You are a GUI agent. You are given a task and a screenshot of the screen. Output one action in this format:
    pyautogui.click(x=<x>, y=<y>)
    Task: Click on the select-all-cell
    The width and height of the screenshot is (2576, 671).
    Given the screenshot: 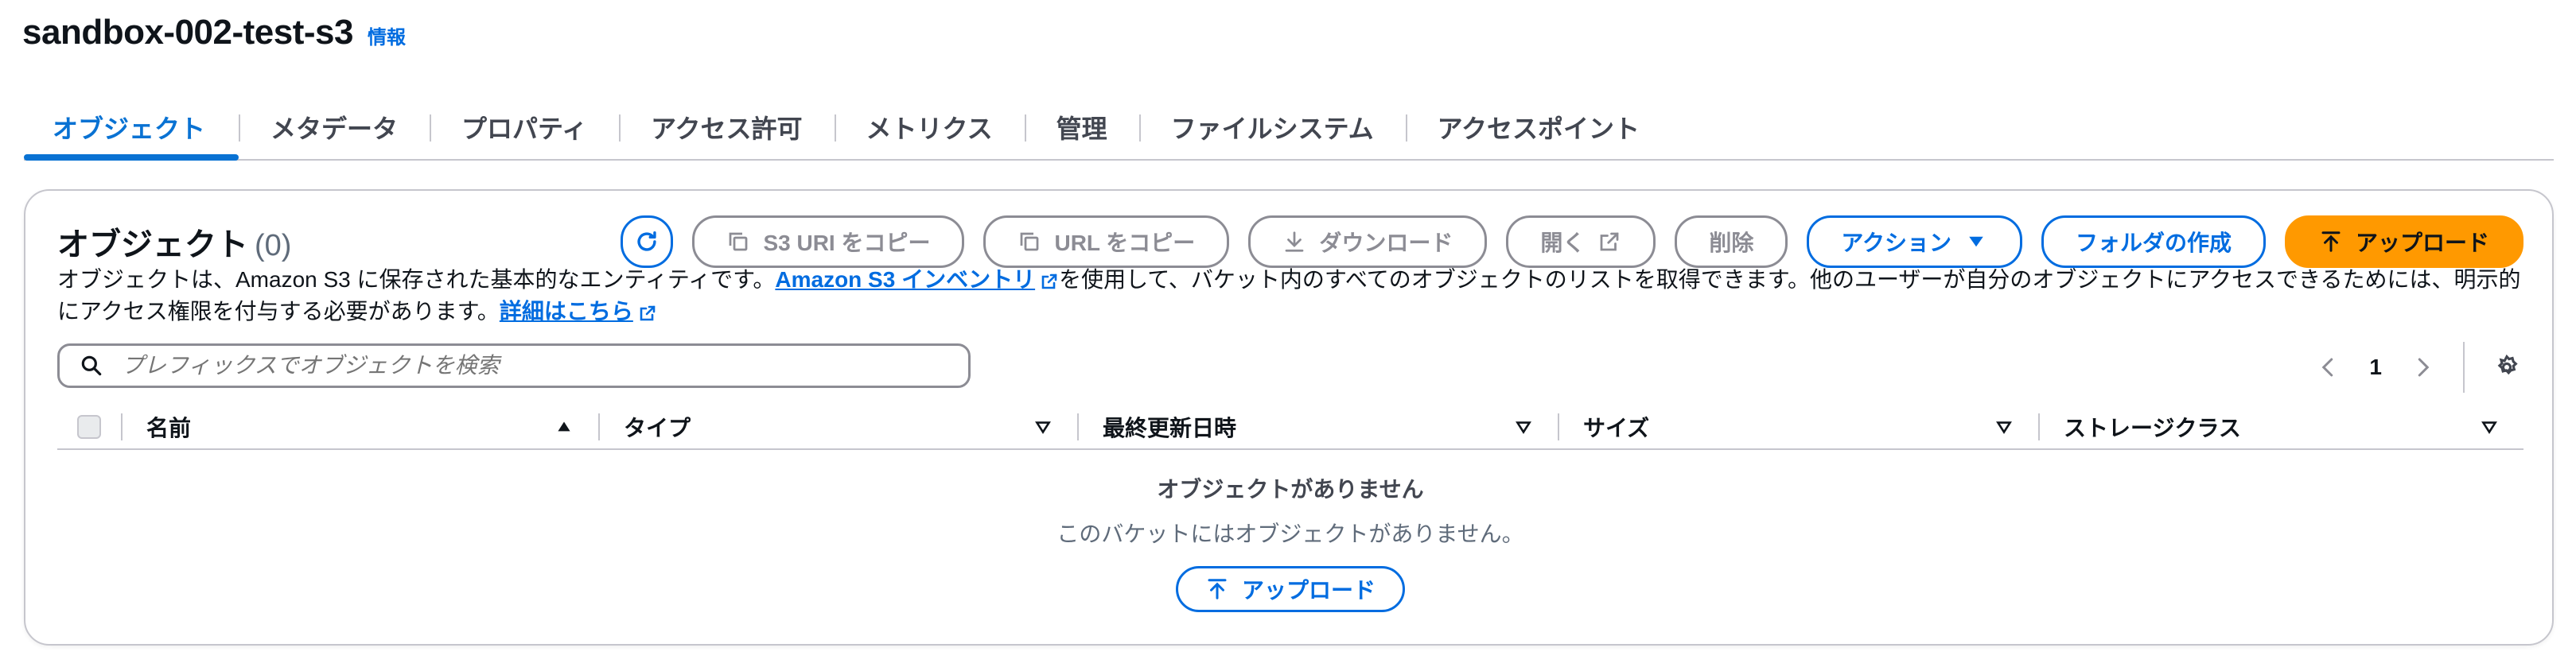 What is the action you would take?
    pyautogui.click(x=89, y=427)
    